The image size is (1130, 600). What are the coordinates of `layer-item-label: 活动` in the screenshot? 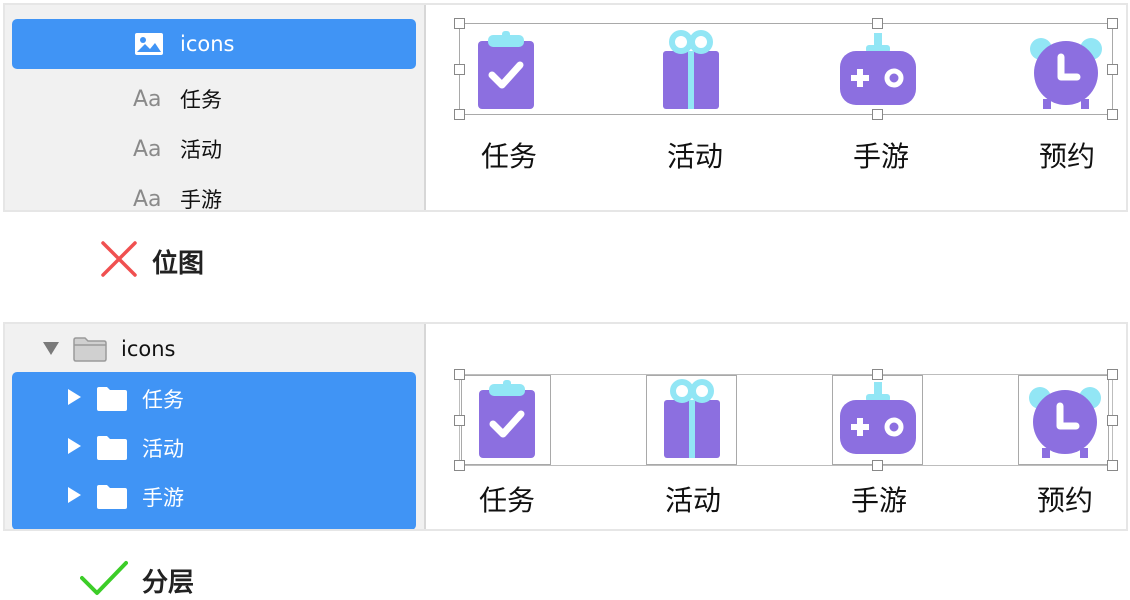 It's located at (201, 150).